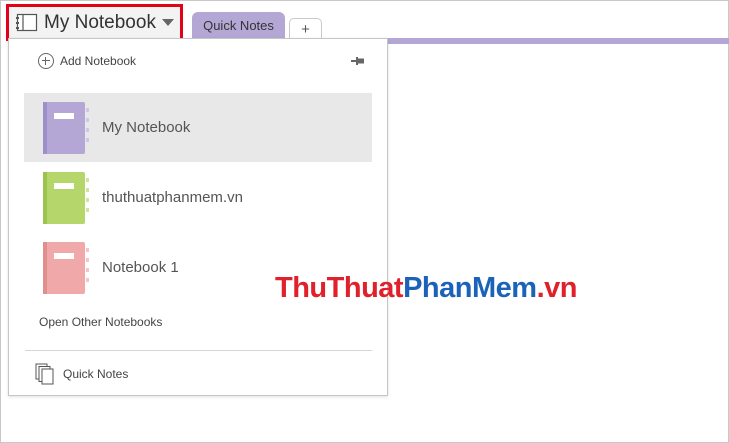 This screenshot has width=729, height=443. I want to click on notebook-item-label: My Notebook, so click(146, 127).